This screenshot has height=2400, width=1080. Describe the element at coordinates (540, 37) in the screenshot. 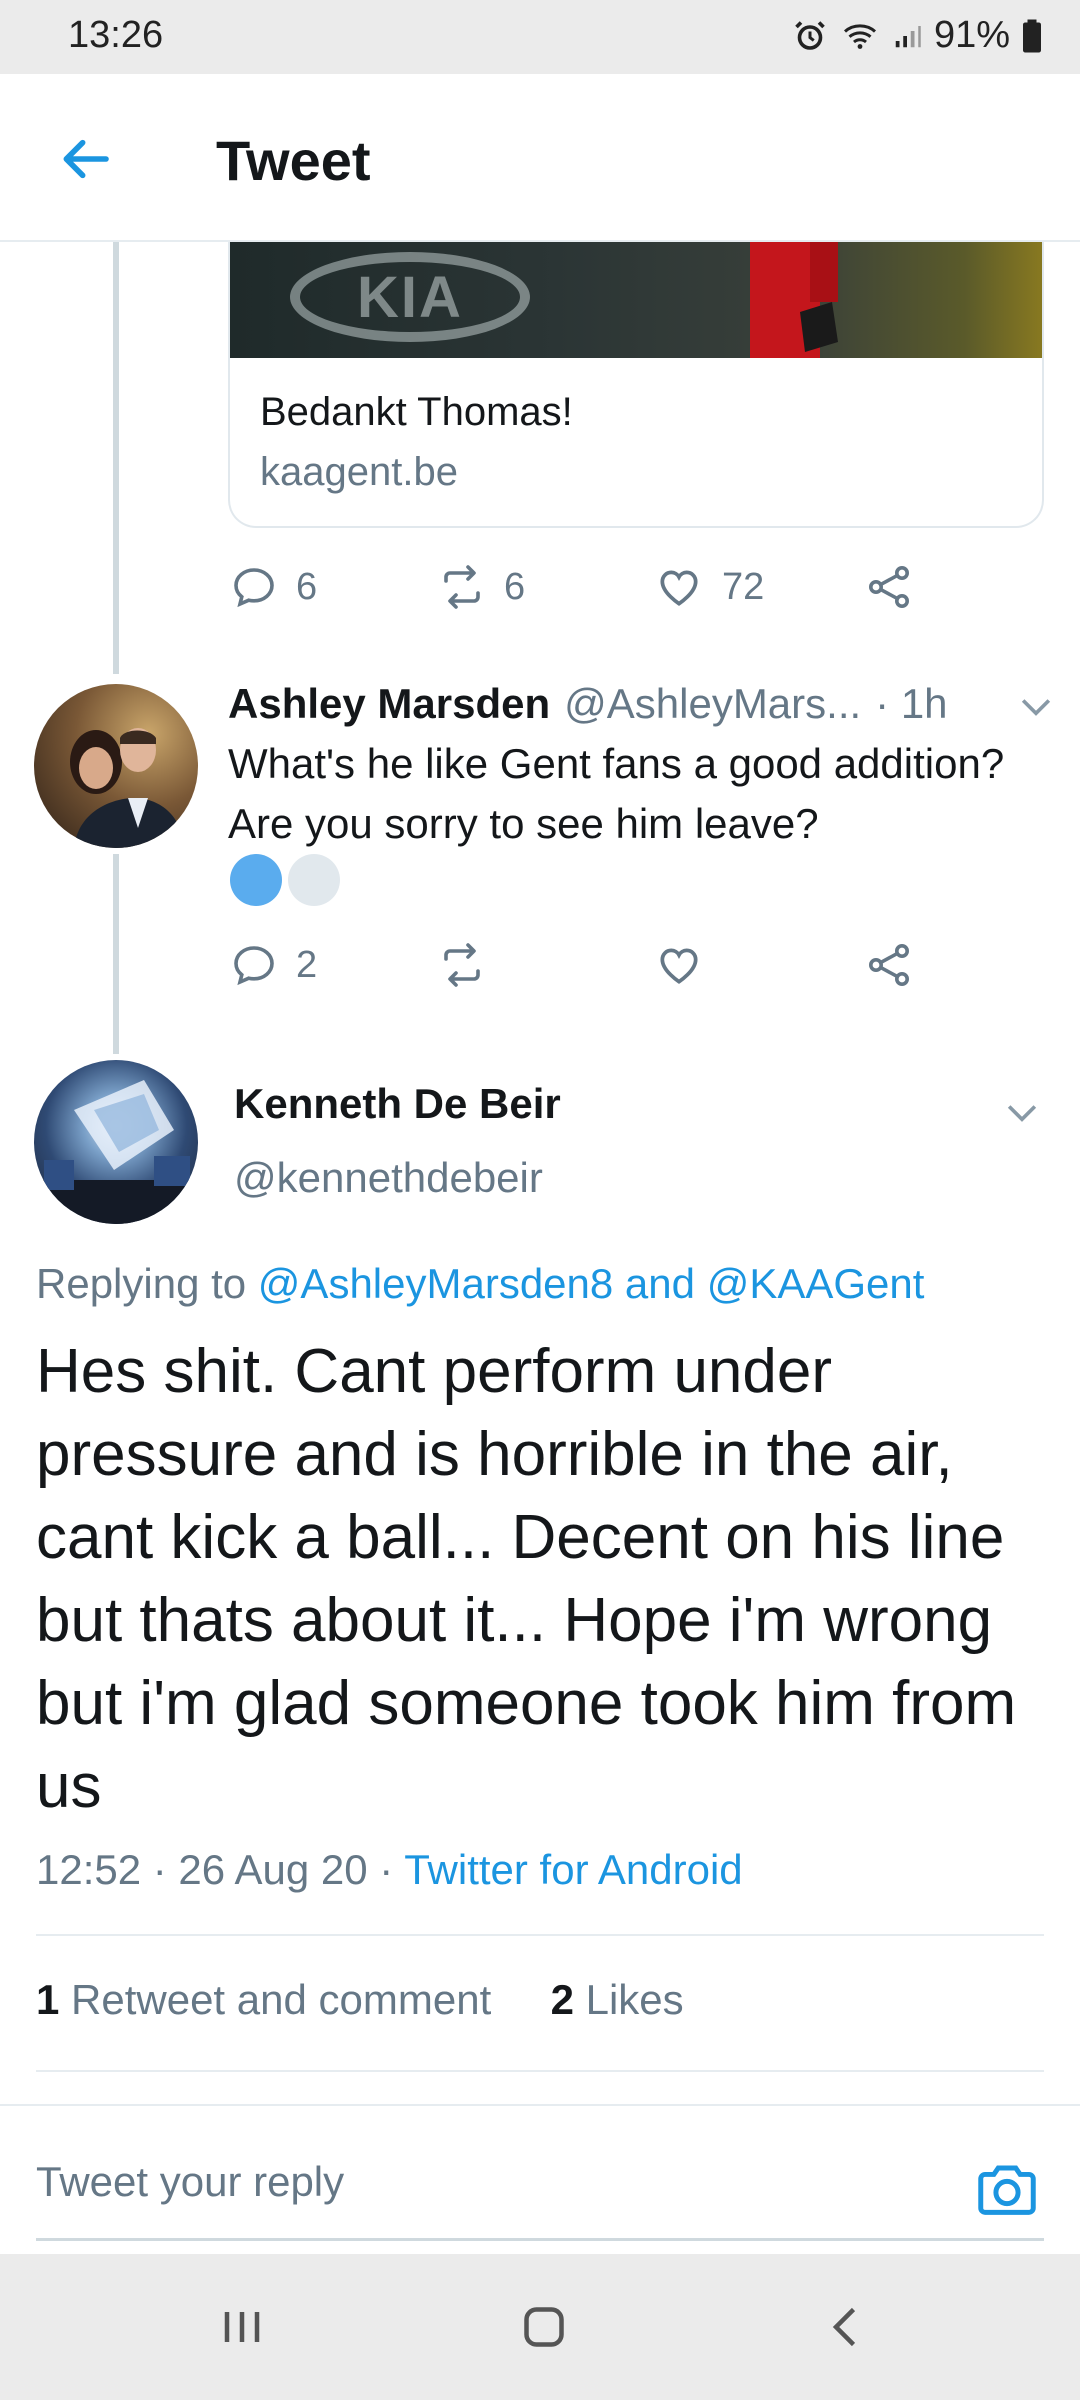

I see `status-bar: 13:26 91%` at that location.